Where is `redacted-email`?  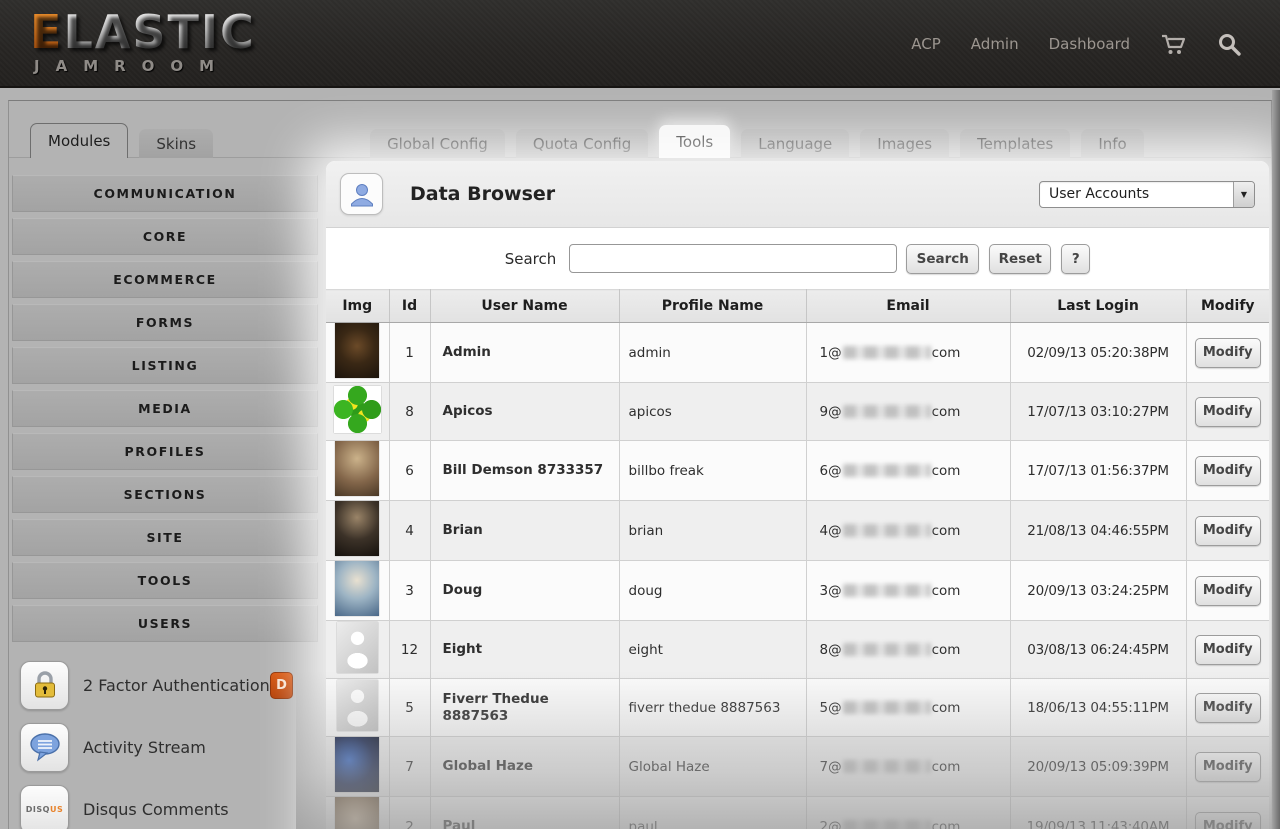 redacted-email is located at coordinates (886, 766).